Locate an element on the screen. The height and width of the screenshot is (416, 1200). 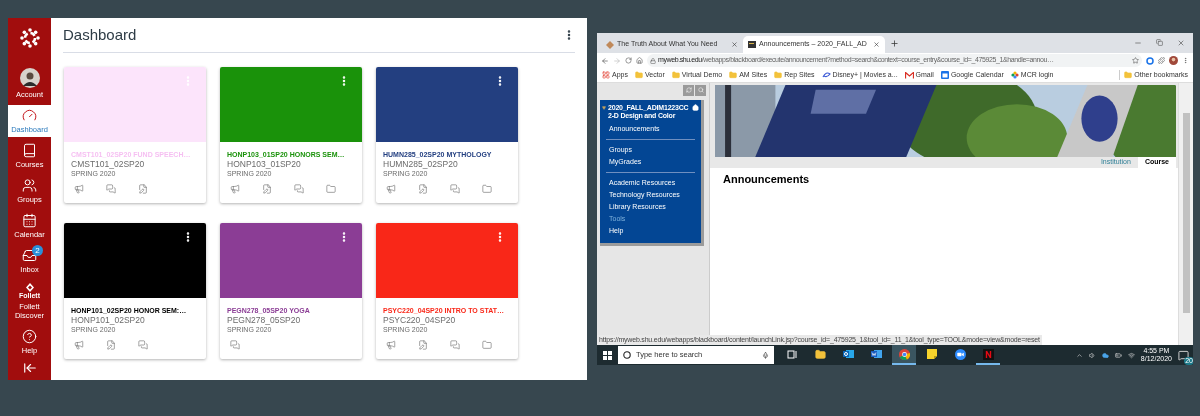
note-app-icon is located at coordinates (932, 354).